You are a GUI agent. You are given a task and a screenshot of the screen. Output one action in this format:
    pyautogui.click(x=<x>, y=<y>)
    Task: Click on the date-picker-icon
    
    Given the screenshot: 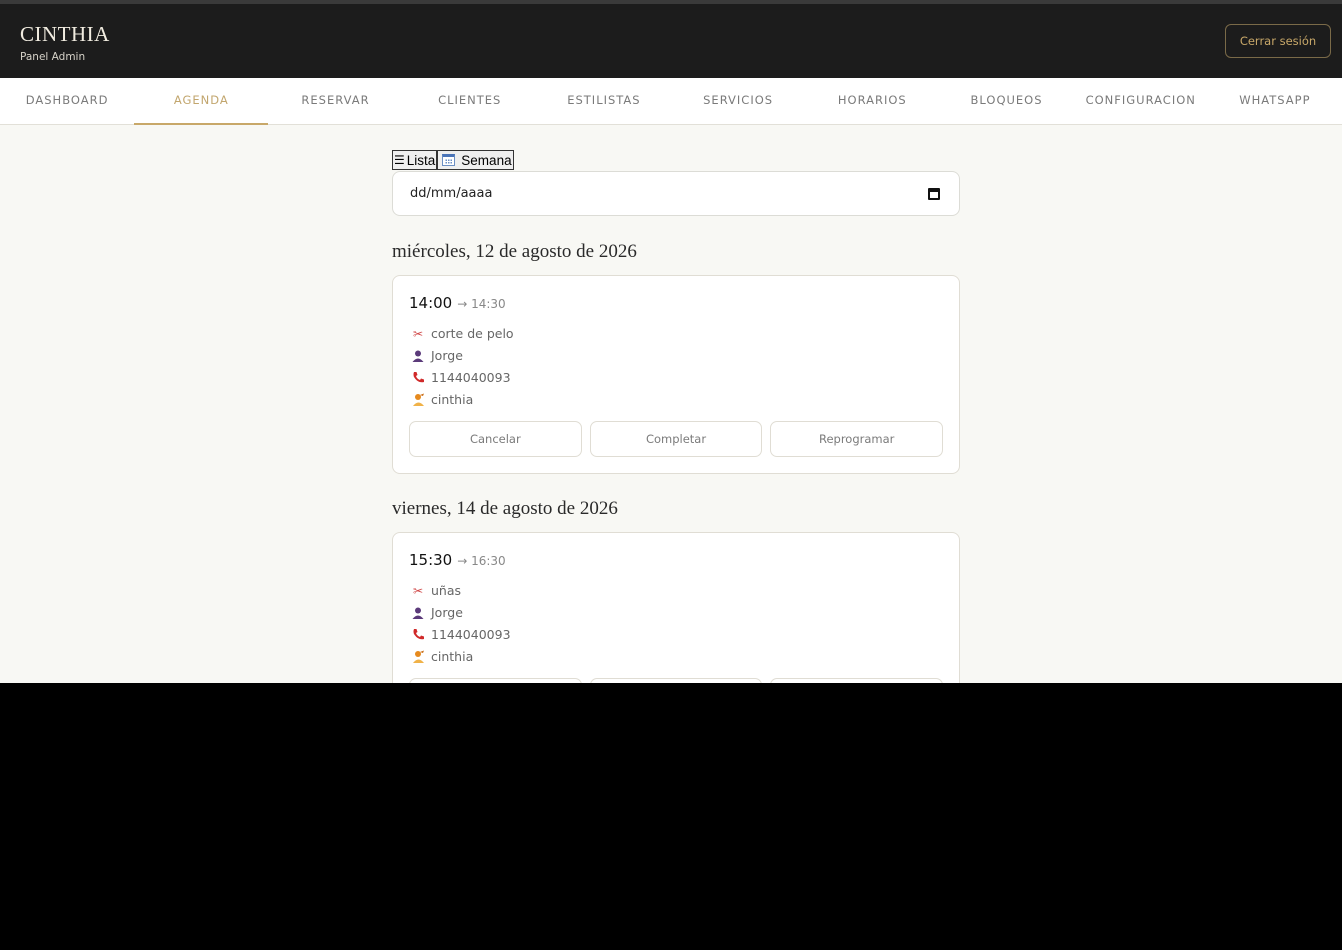 What is the action you would take?
    pyautogui.click(x=934, y=194)
    